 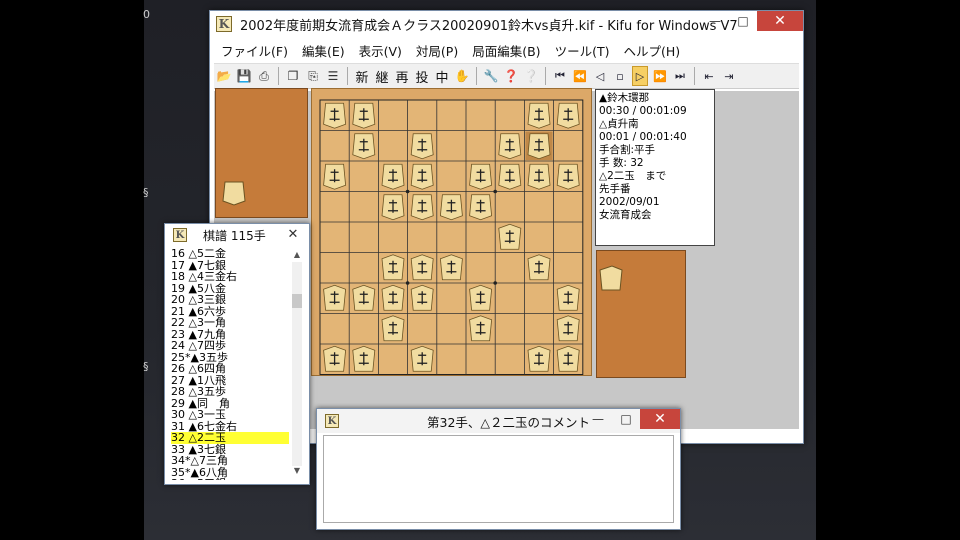 I want to click on handicap-info: 手合割:平手, so click(x=627, y=150).